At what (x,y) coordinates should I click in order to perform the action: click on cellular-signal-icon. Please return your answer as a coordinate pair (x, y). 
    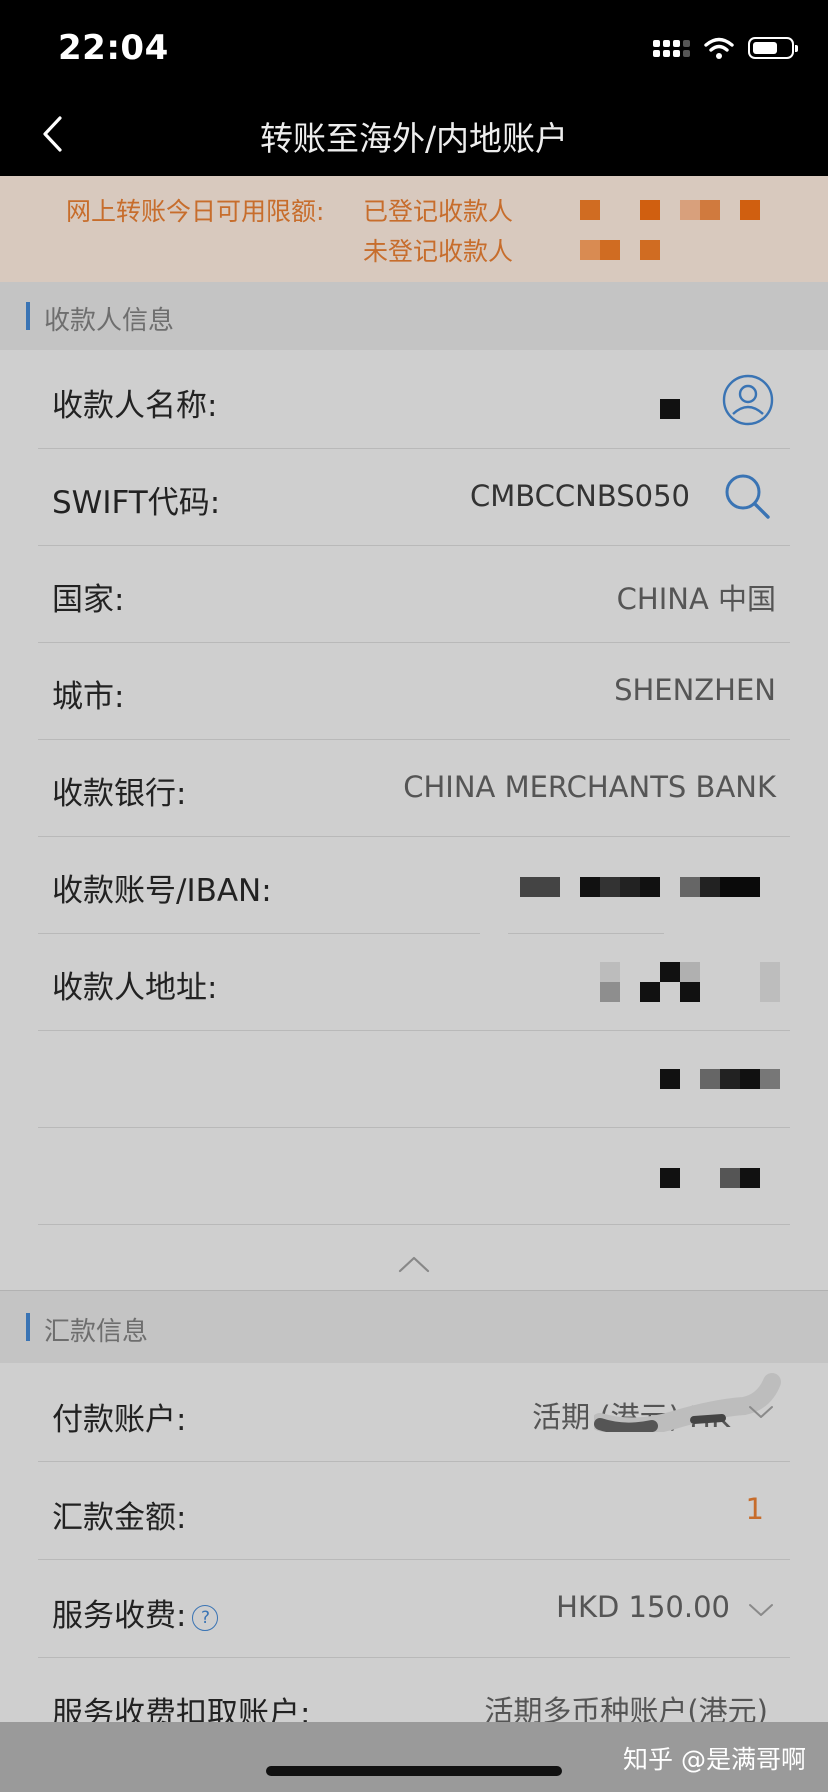
    Looking at the image, I should click on (671, 48).